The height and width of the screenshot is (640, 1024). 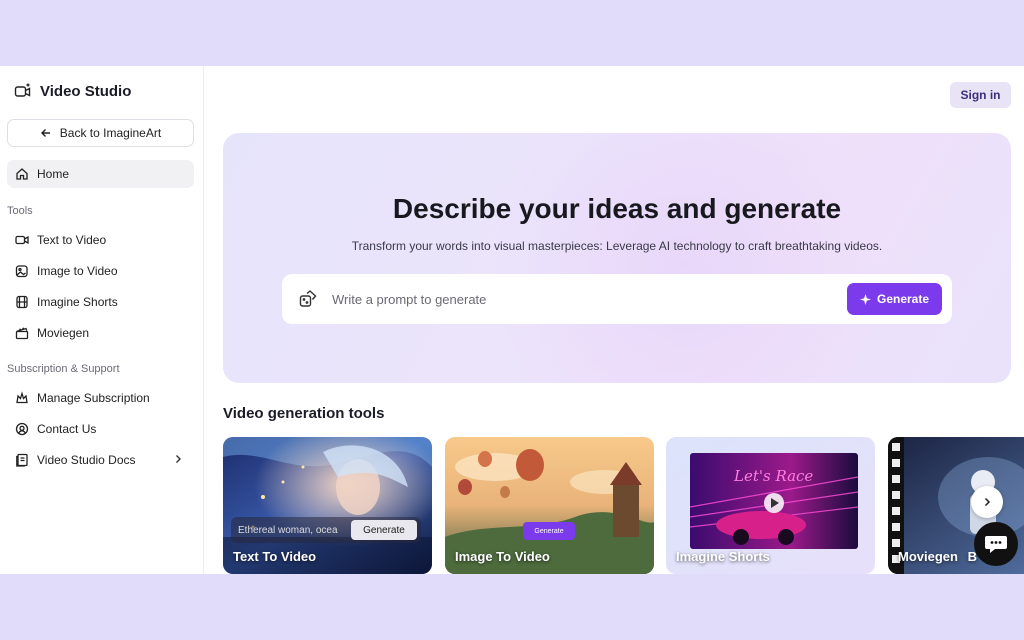 What do you see at coordinates (20, 211) in the screenshot?
I see `tools-heading: Tools` at bounding box center [20, 211].